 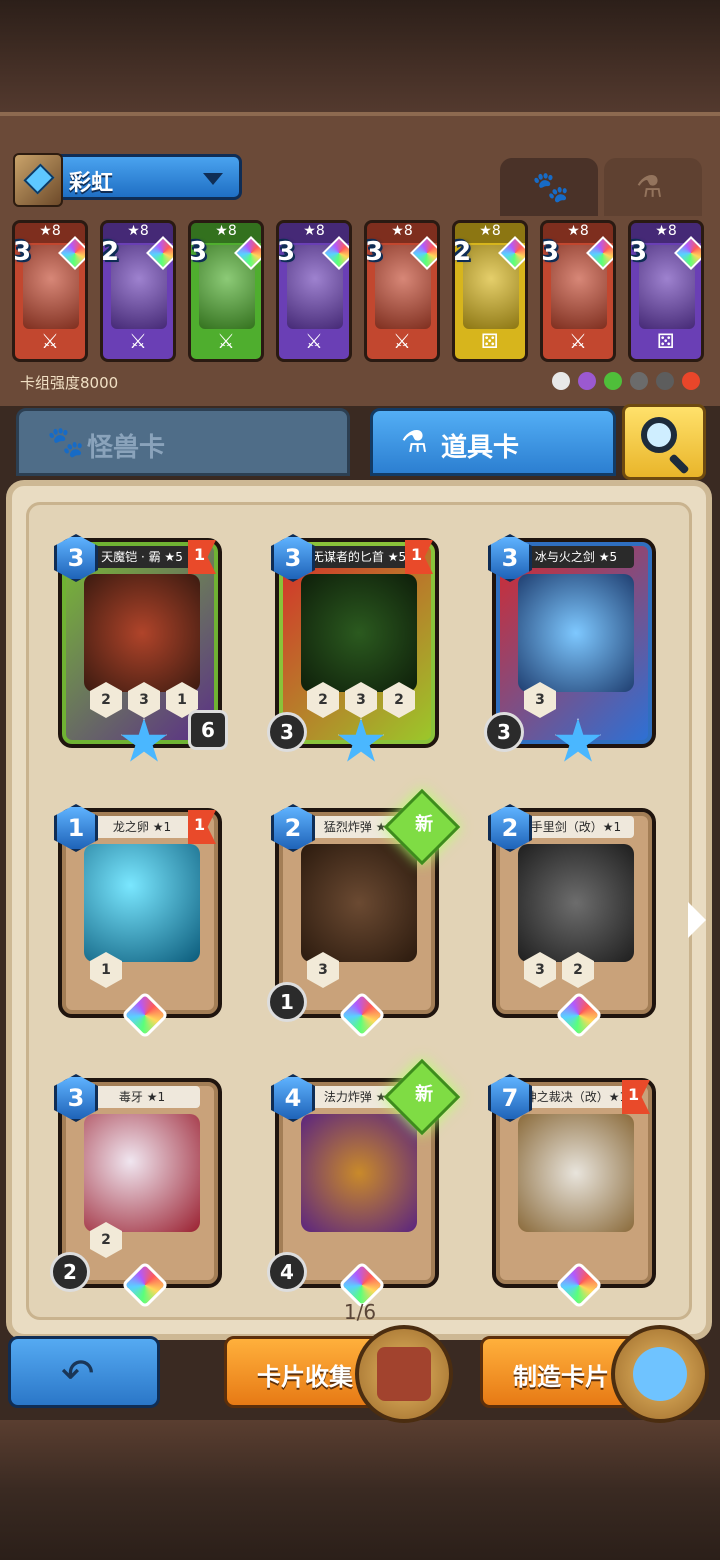 I want to click on item-card: 神之裁决（改）★1 7 1, so click(x=572, y=1192).